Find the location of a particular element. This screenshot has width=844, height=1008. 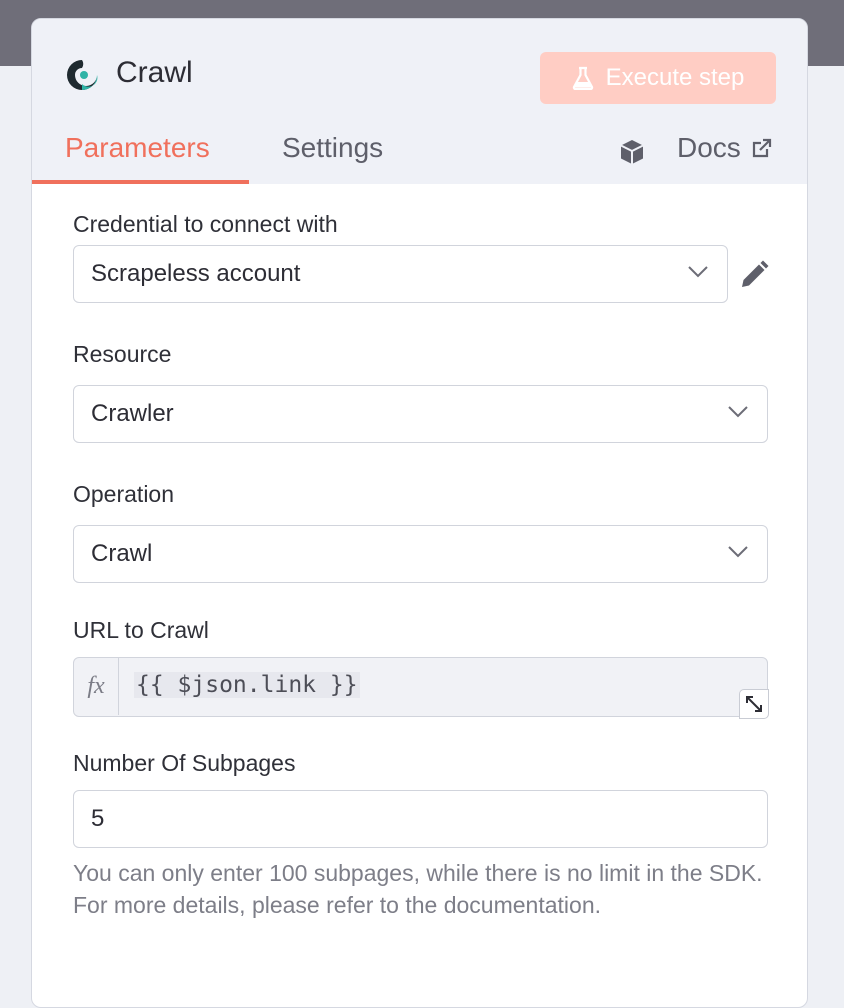

operation-select: Crawl is located at coordinates (420, 554).